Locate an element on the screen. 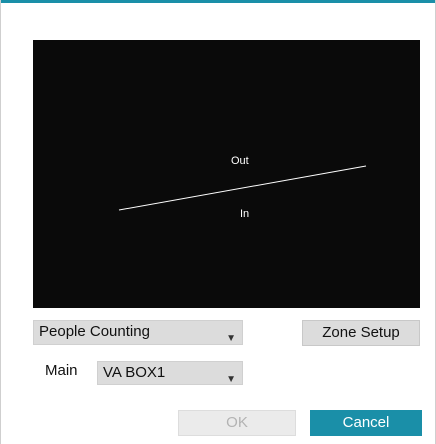  dialog-left-border is located at coordinates (0, 222).